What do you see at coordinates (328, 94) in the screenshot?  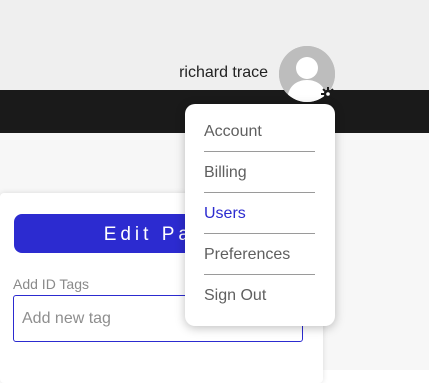 I see `gear-icon` at bounding box center [328, 94].